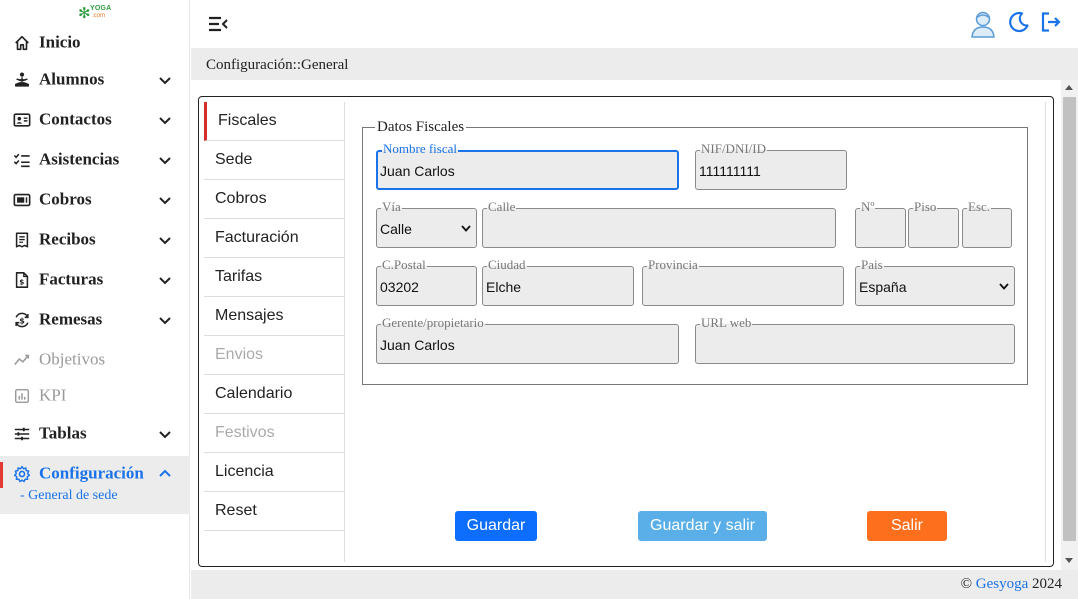  I want to click on cpostal-label: C.Postal, so click(404, 264).